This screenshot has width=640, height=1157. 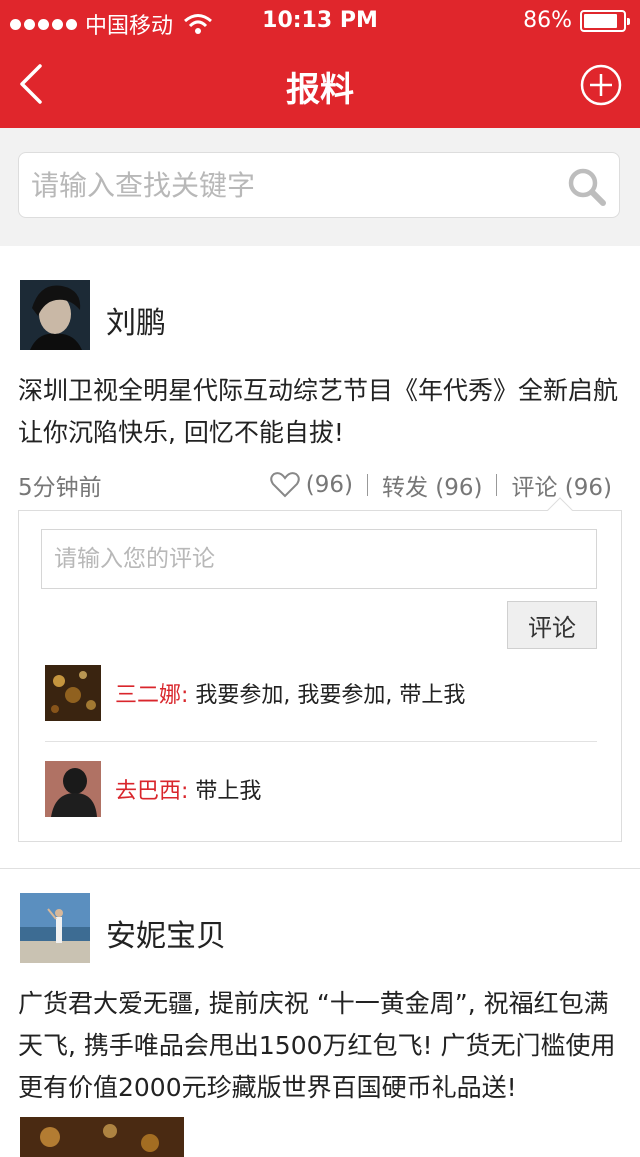 What do you see at coordinates (561, 485) in the screenshot?
I see `comment-toggle: 评论 (96)` at bounding box center [561, 485].